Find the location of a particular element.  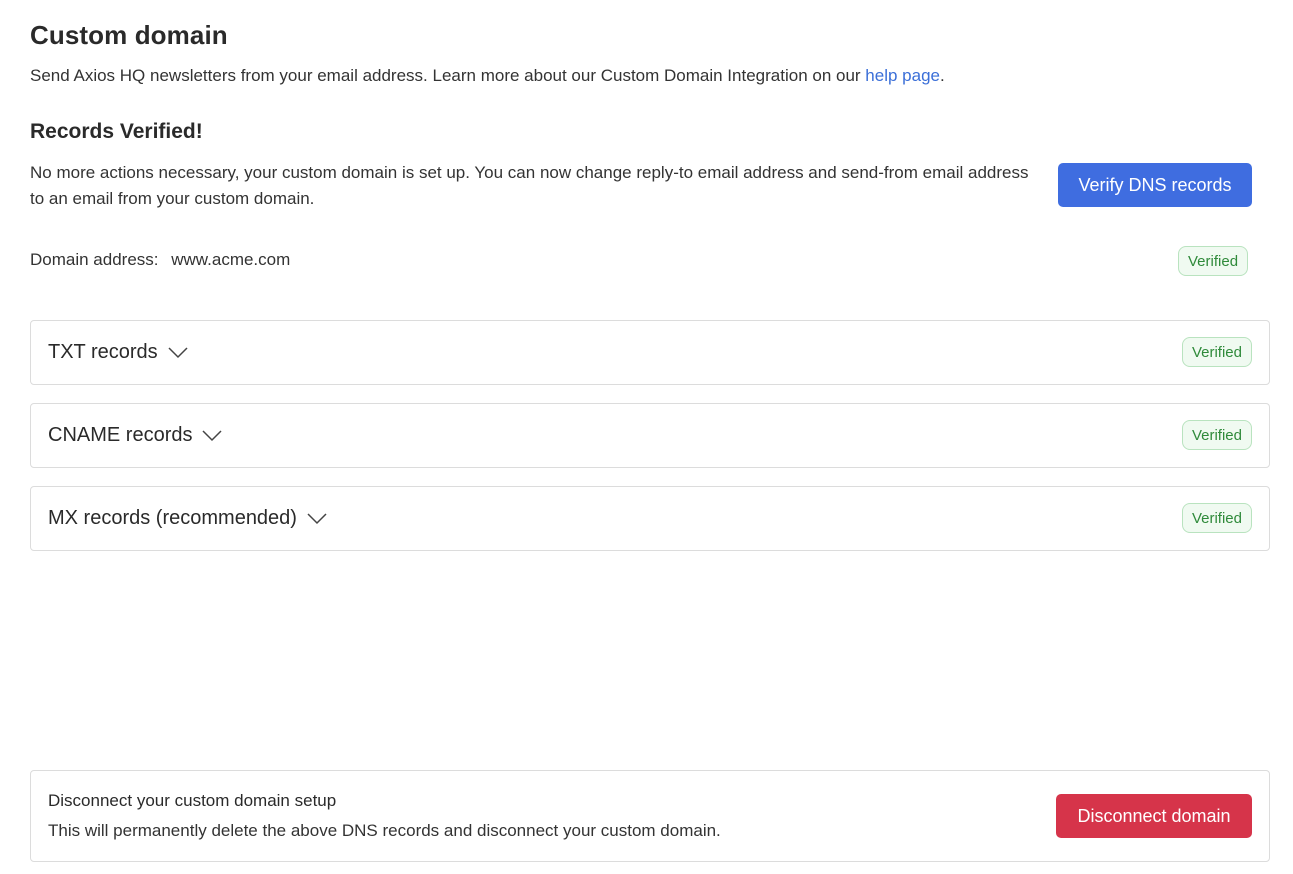

domain-address-label: Domain address: is located at coordinates (94, 259).